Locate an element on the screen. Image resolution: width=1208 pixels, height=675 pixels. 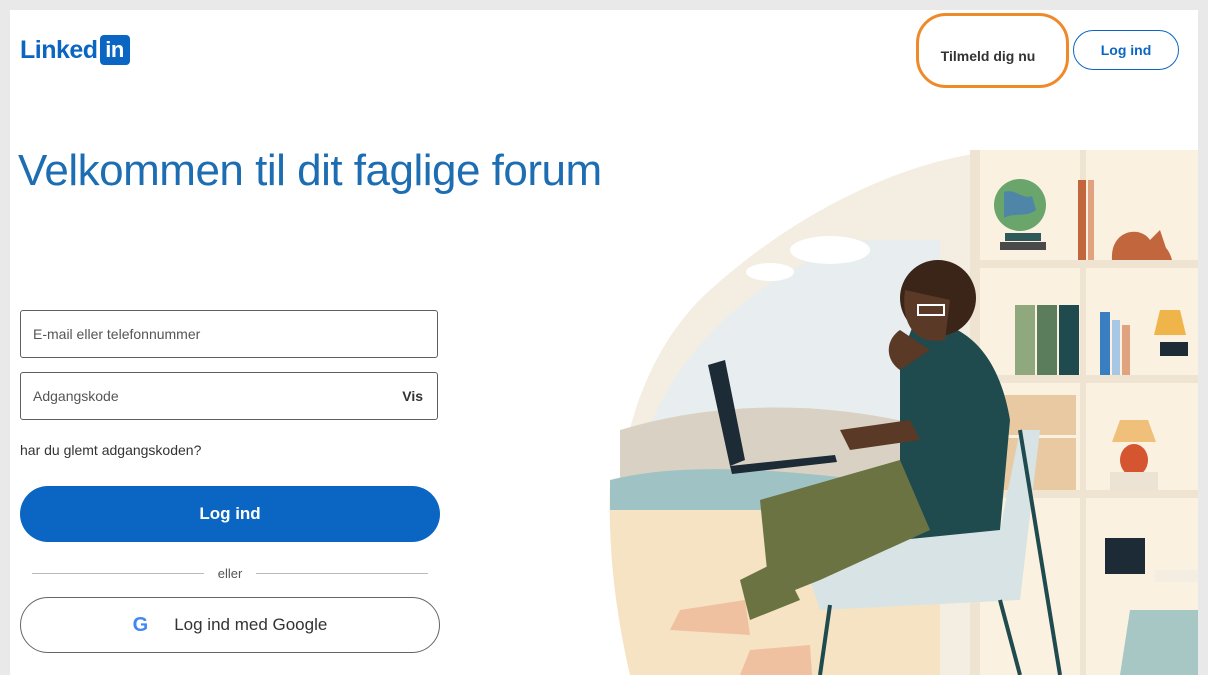
linkedin-logo: Linked in is located at coordinates (75, 50).